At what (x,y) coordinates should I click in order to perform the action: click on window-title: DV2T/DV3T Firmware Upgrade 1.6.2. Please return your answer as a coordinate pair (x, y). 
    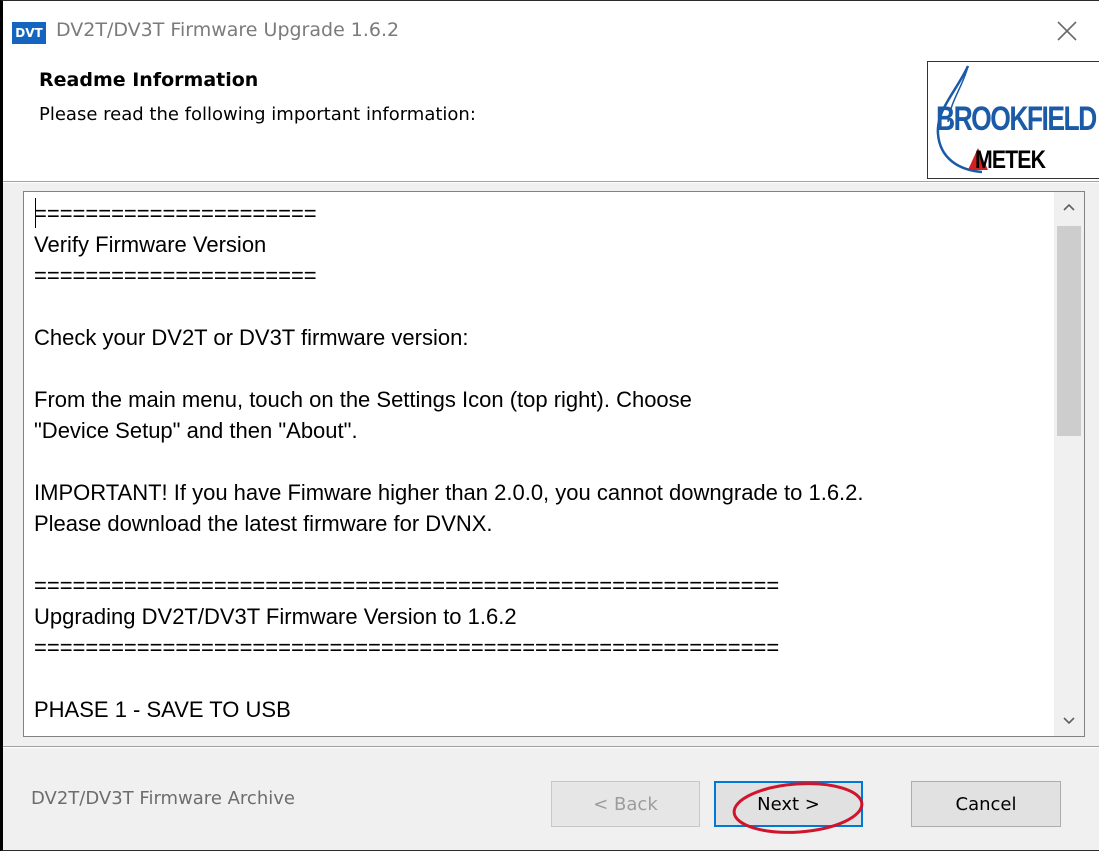
    Looking at the image, I should click on (228, 30).